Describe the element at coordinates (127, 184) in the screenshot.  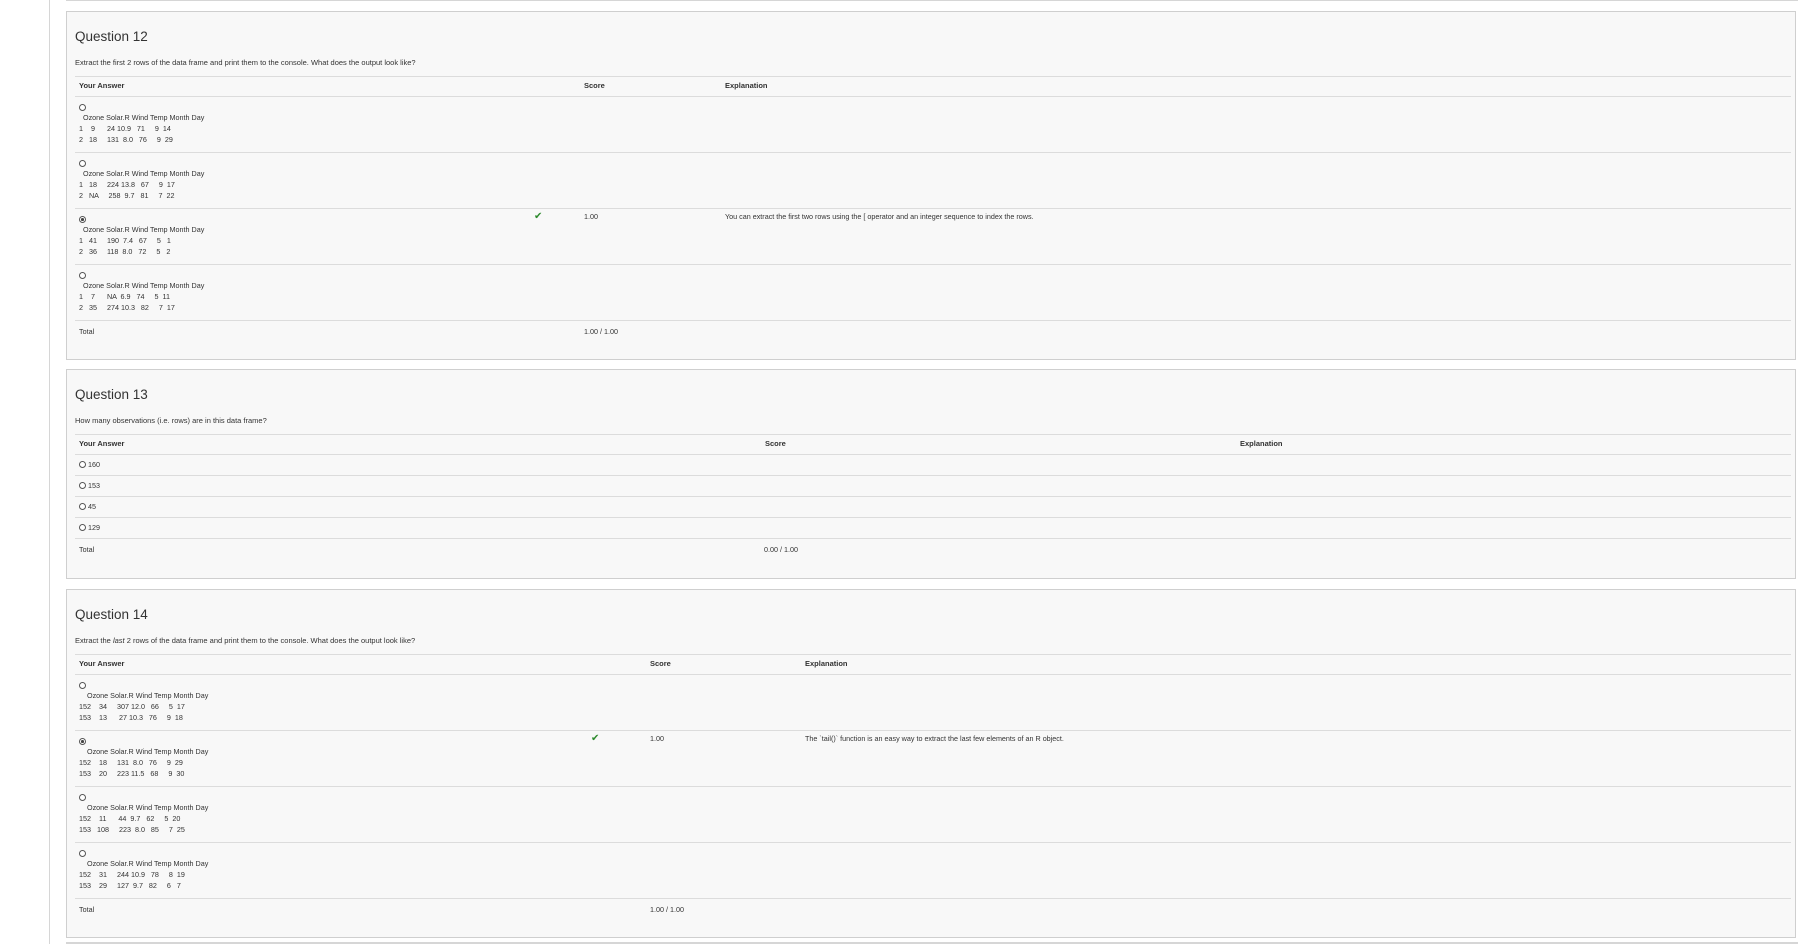
I see `option-output-row: 1 18 224 13.8 67 9 17` at that location.